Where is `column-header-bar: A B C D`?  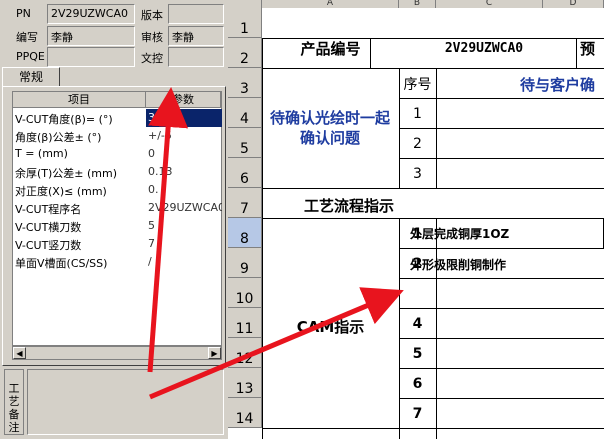
column-header-bar: A B C D is located at coordinates (416, 4).